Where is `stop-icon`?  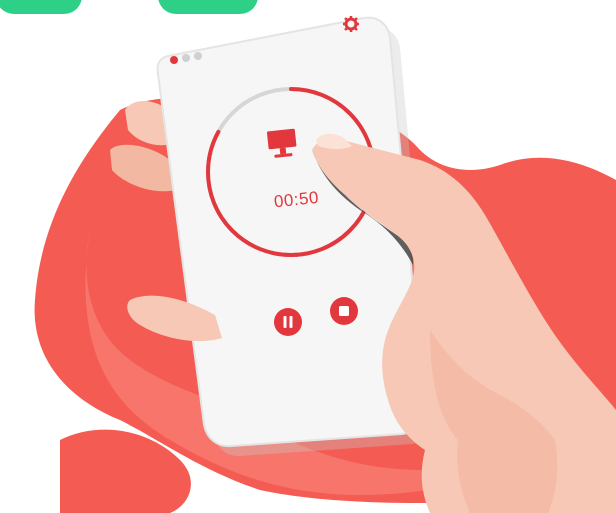 stop-icon is located at coordinates (344, 311).